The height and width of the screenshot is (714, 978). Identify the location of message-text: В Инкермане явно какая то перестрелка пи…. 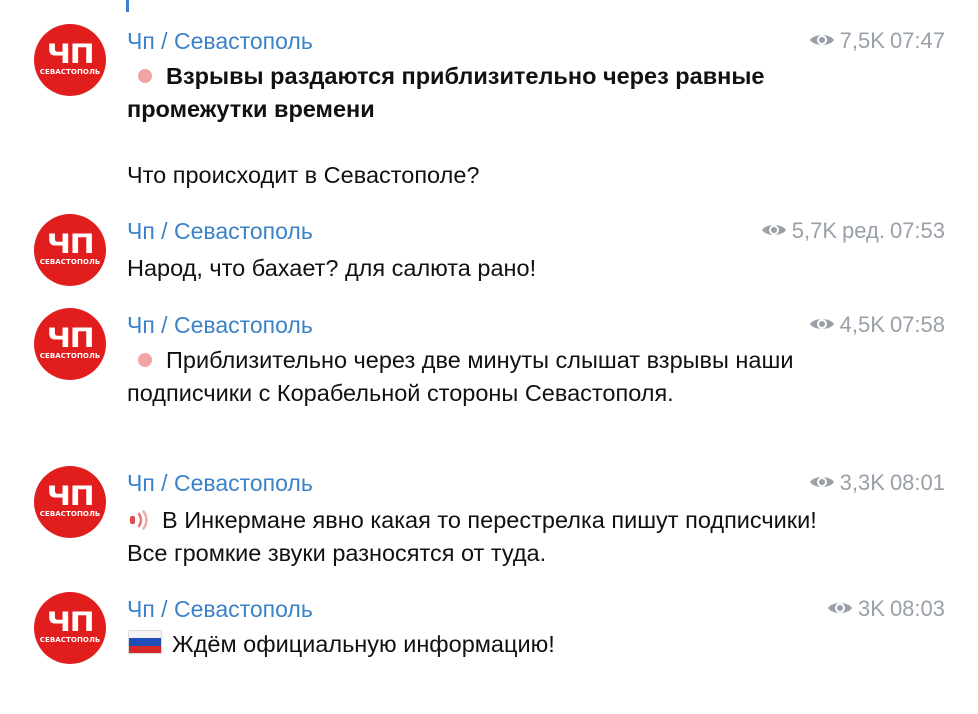
(487, 537).